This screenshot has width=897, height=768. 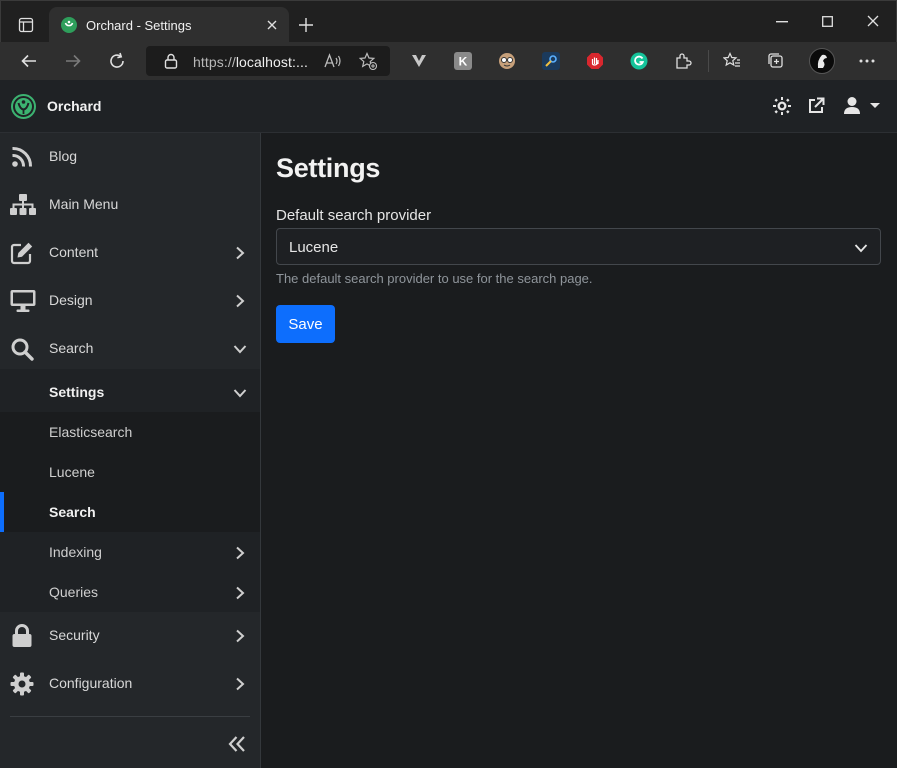 What do you see at coordinates (74, 635) in the screenshot?
I see `sidebar-item-label: Security` at bounding box center [74, 635].